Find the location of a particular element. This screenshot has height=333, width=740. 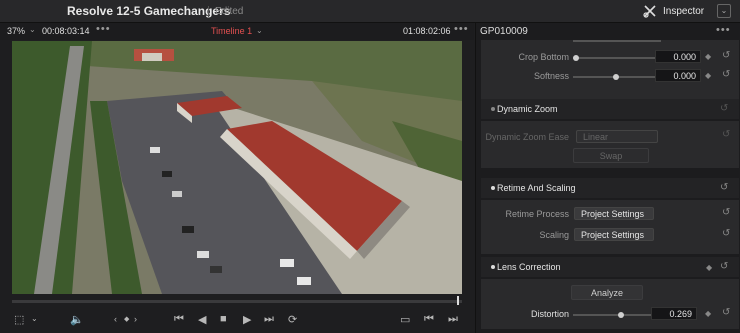

dynamic-zoom-header: Dynamic Zoom ↺ is located at coordinates (610, 109).